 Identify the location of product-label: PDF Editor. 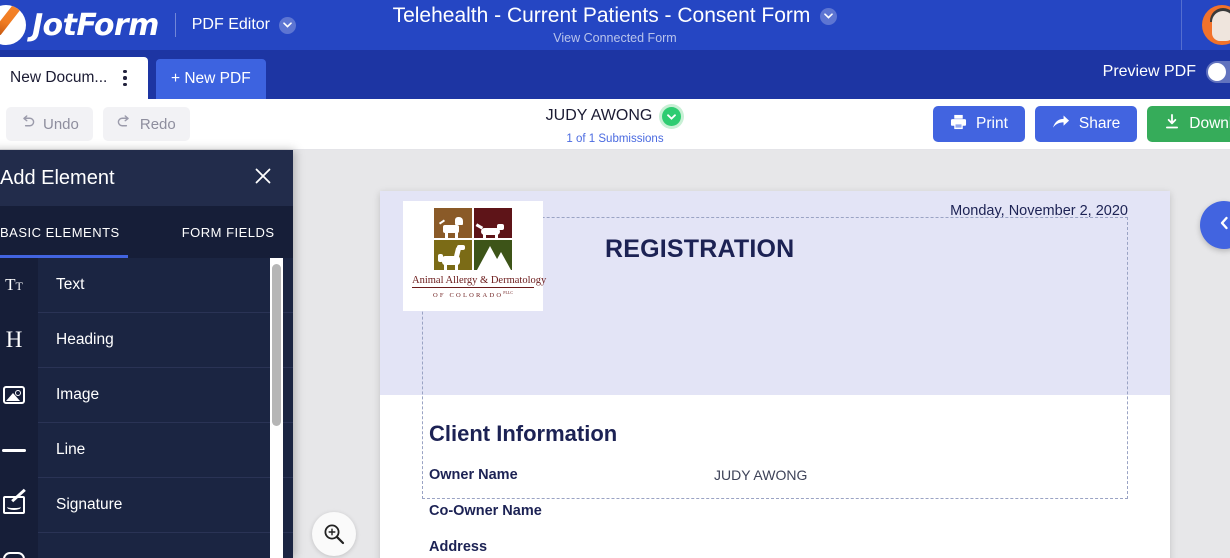
(230, 24).